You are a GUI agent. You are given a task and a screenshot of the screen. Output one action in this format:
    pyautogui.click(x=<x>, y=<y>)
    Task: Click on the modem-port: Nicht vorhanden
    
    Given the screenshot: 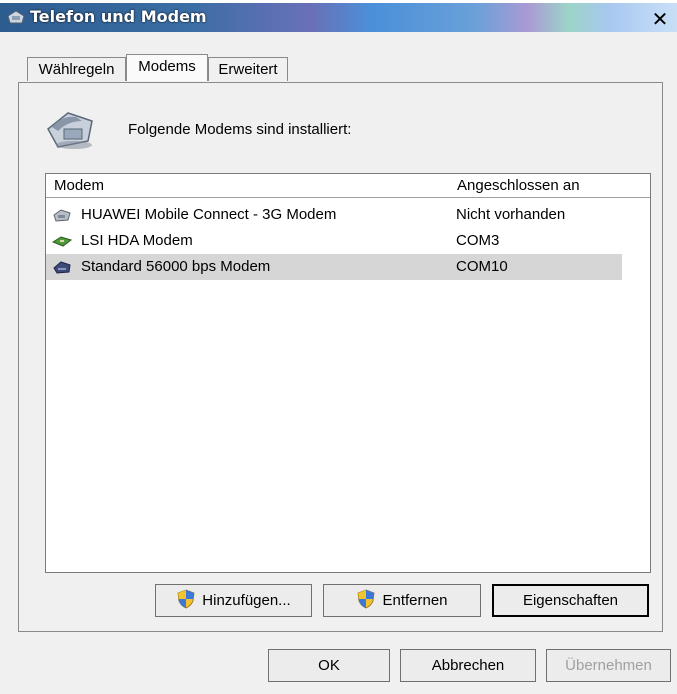 What is the action you would take?
    pyautogui.click(x=511, y=214)
    